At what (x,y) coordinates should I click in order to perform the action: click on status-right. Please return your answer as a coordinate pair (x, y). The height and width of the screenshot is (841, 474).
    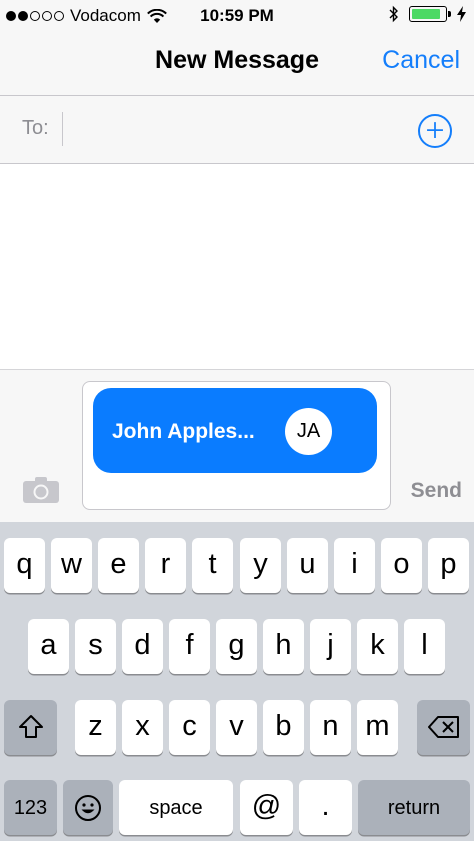
    Looking at the image, I should click on (427, 14).